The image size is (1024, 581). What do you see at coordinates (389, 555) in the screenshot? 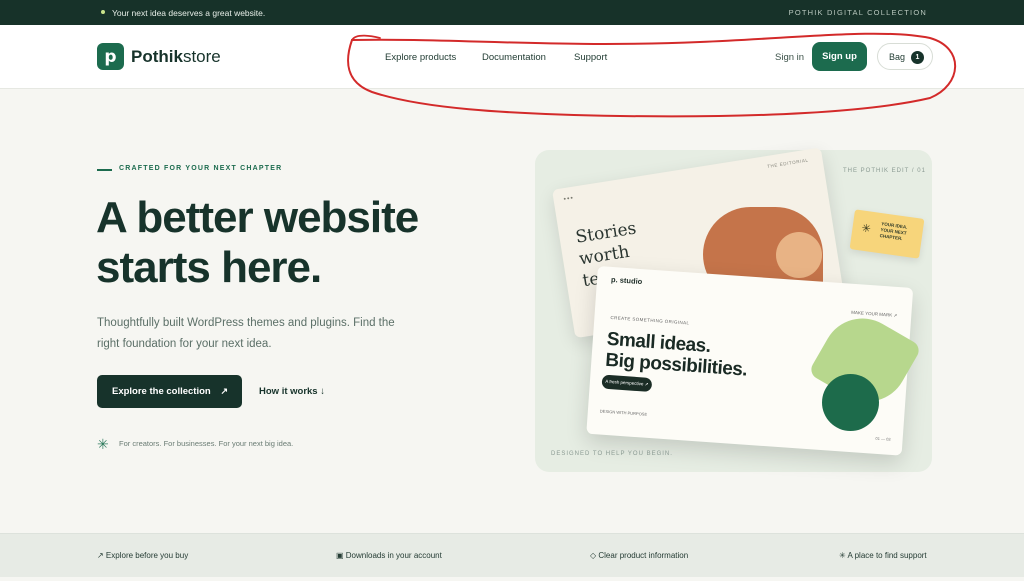
I see `feature-downloads: ▣ Downloads in your account` at bounding box center [389, 555].